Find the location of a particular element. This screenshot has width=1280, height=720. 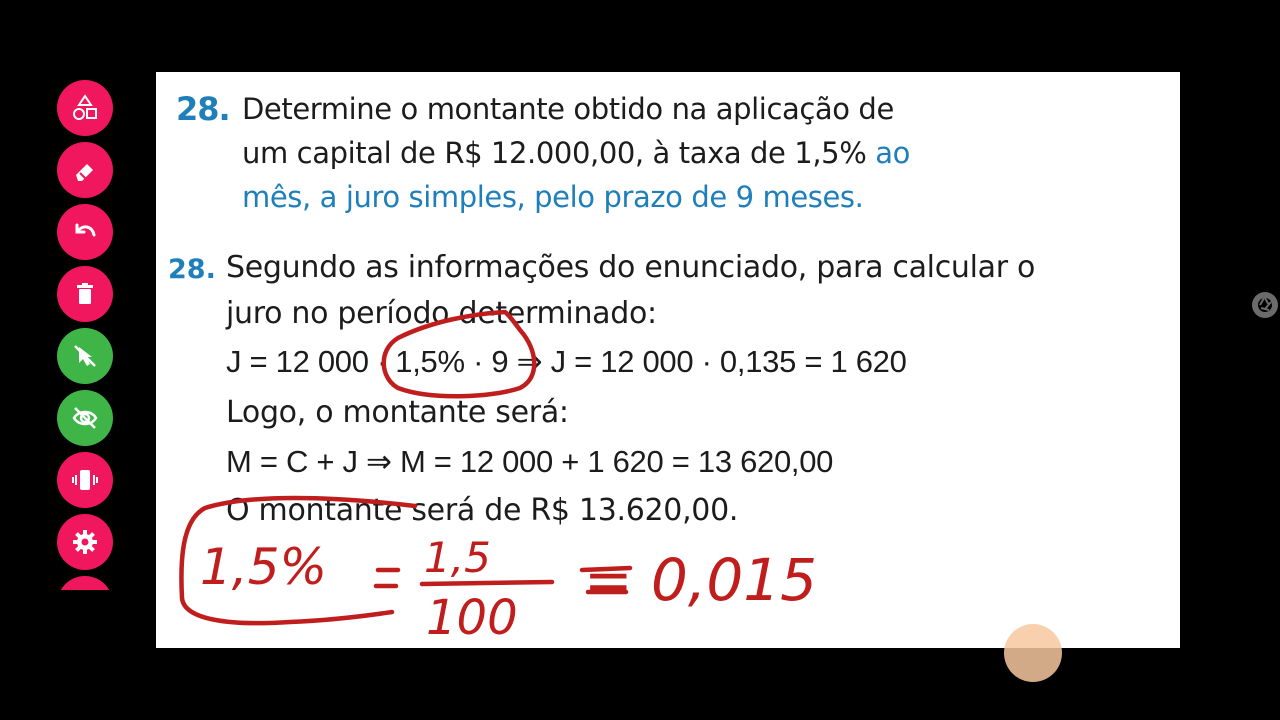

hide-toggle is located at coordinates (85, 418).